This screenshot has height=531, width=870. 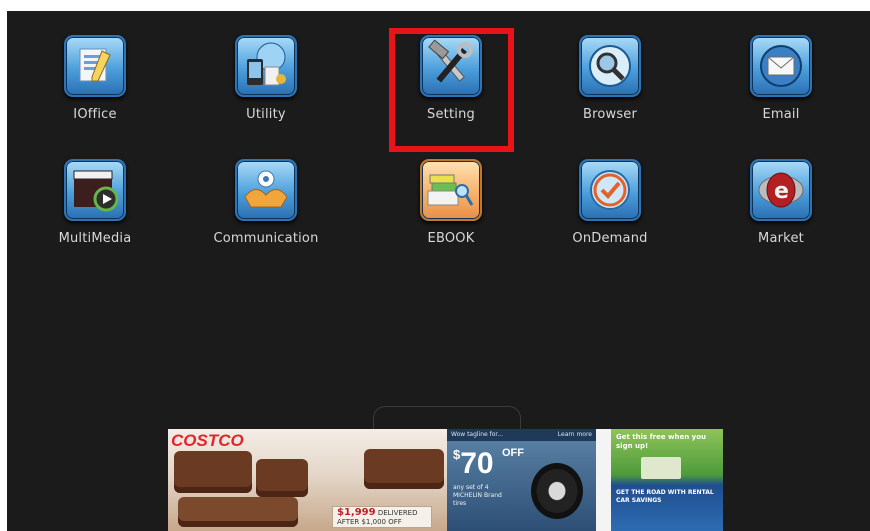 I want to click on app-ioffice: IOffice, so click(x=95, y=93).